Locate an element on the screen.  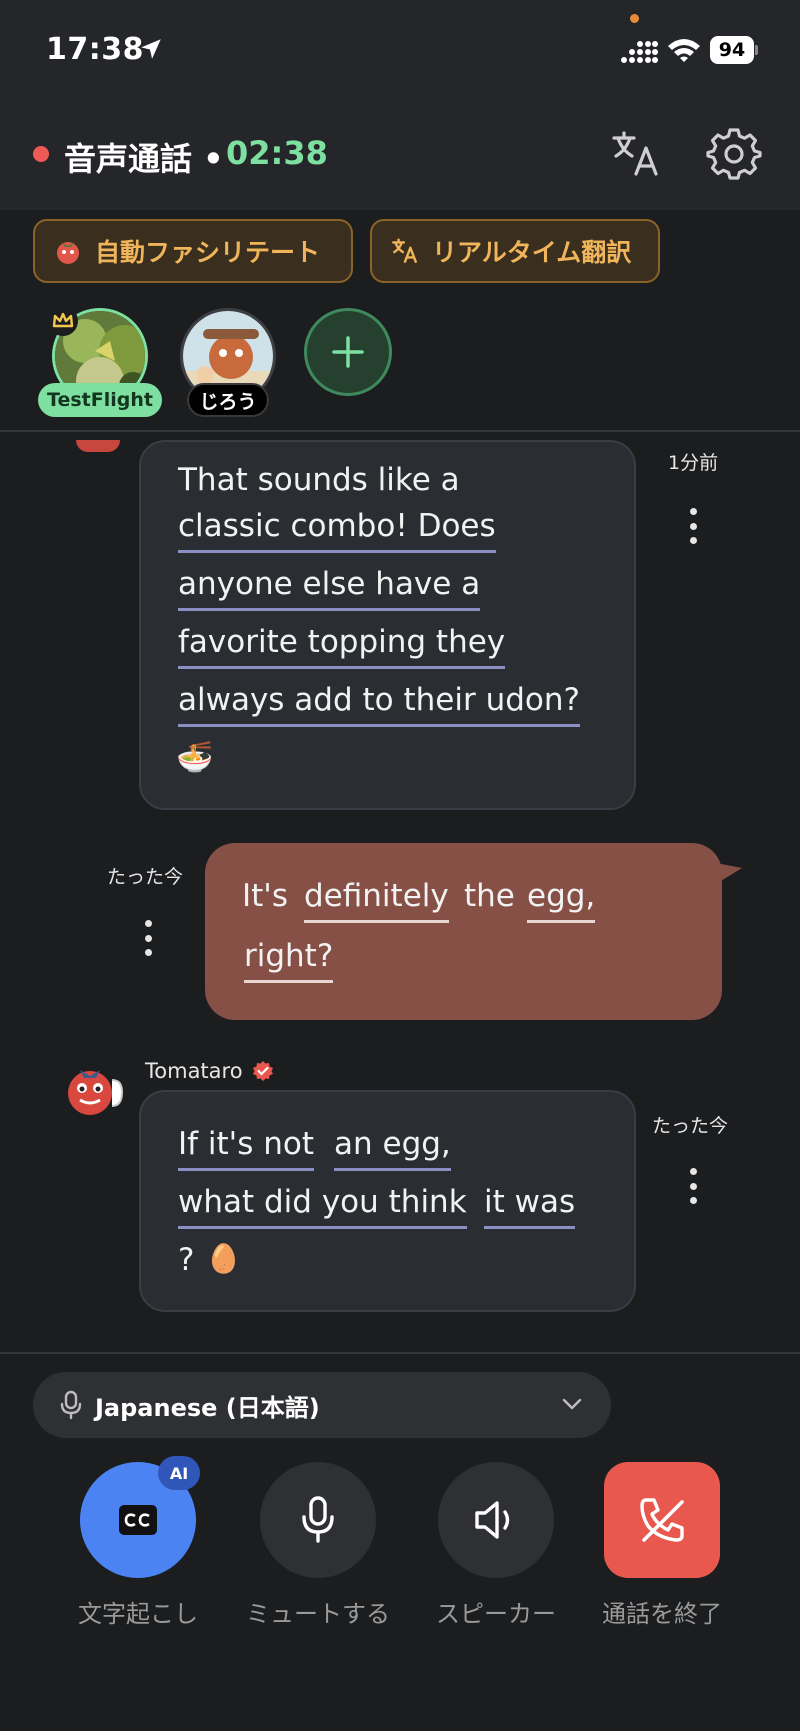
mute-button is located at coordinates (318, 1520).